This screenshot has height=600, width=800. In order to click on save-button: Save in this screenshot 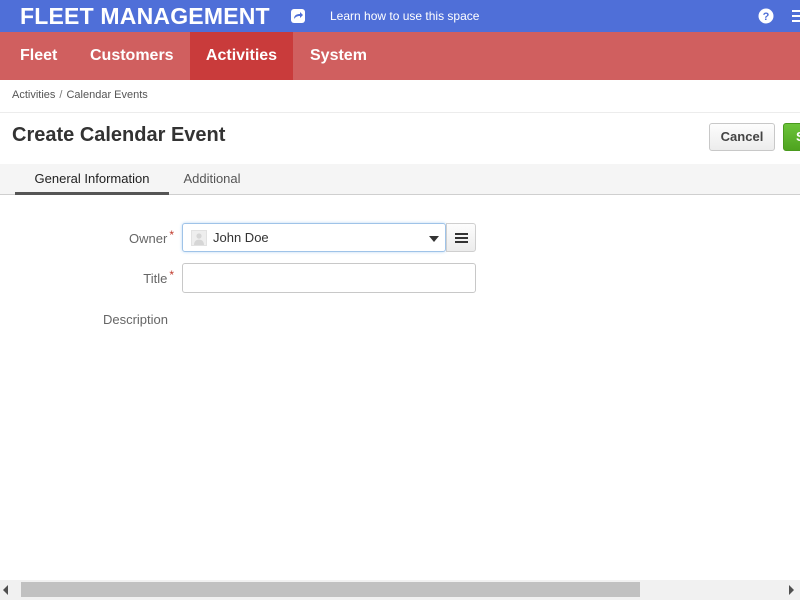, I will do `click(791, 137)`.